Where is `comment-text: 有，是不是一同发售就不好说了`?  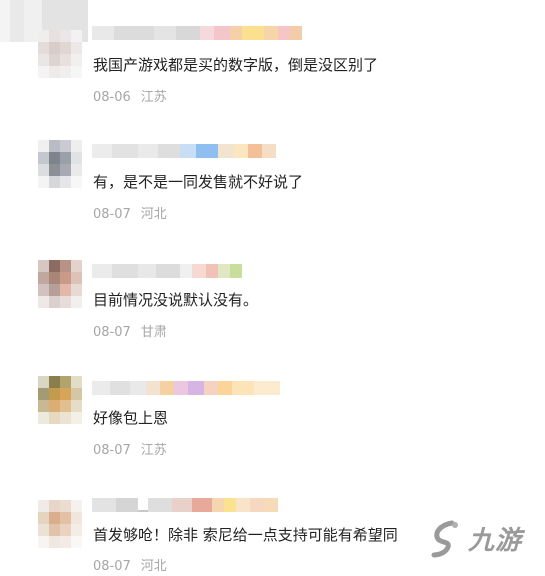 comment-text: 有，是不是一同发售就不好说了 is located at coordinates (198, 182).